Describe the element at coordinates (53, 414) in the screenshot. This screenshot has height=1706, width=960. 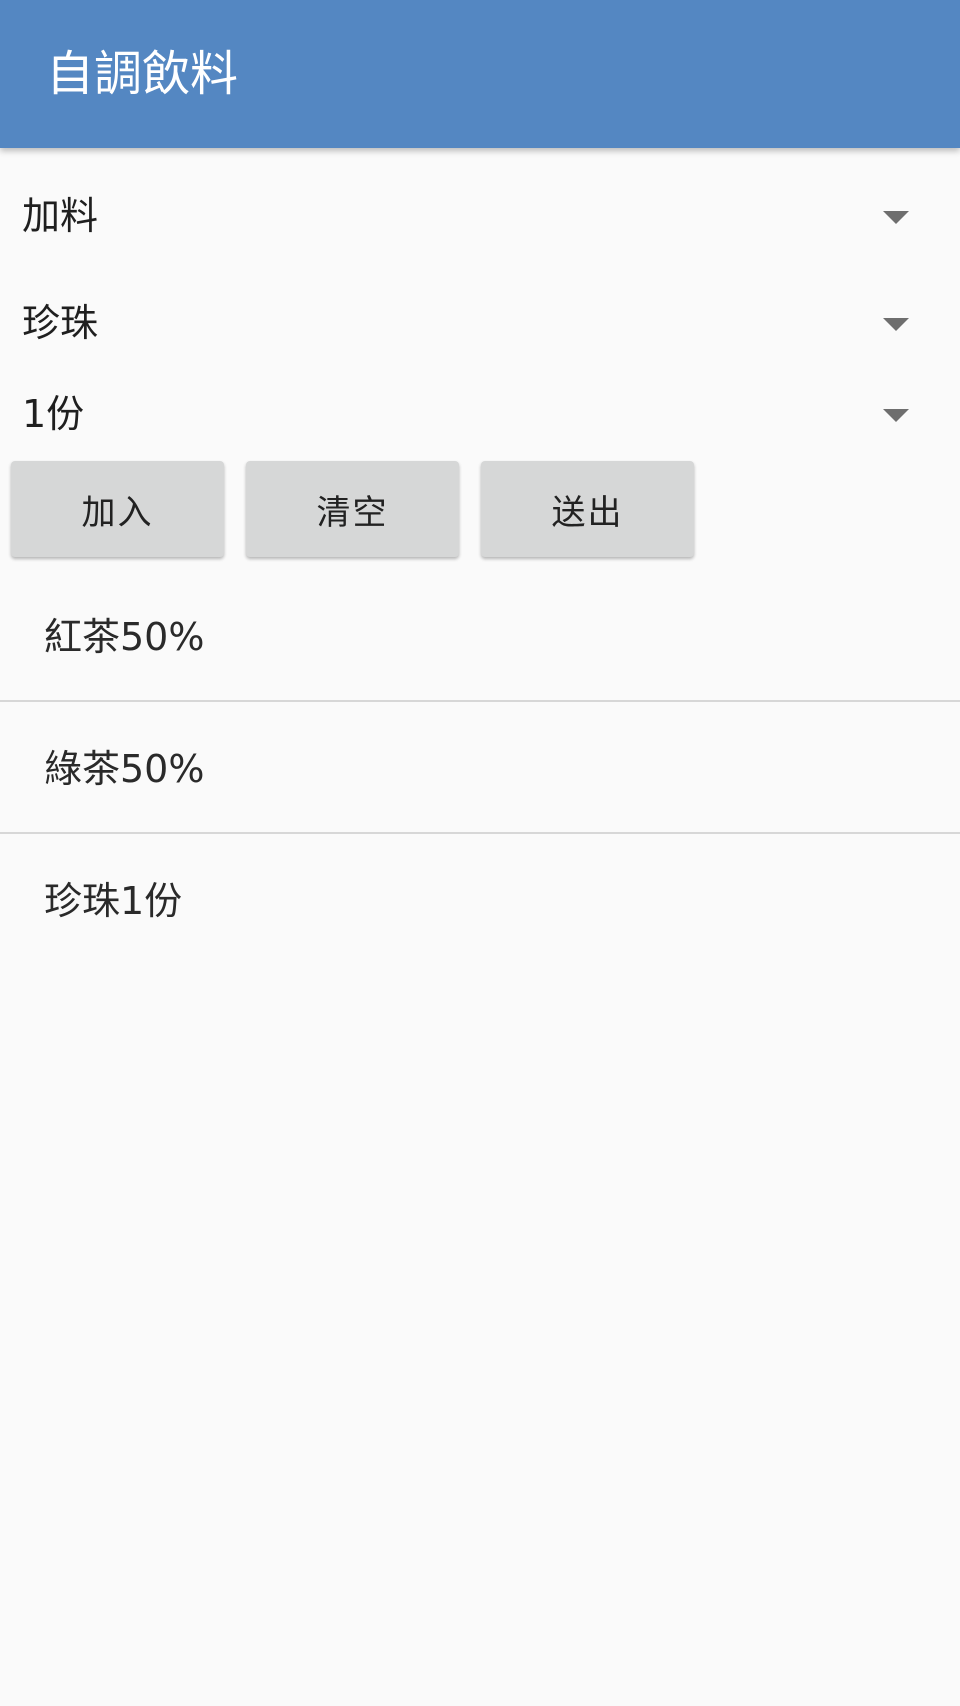
I see `amount-spinner-value: 1份` at that location.